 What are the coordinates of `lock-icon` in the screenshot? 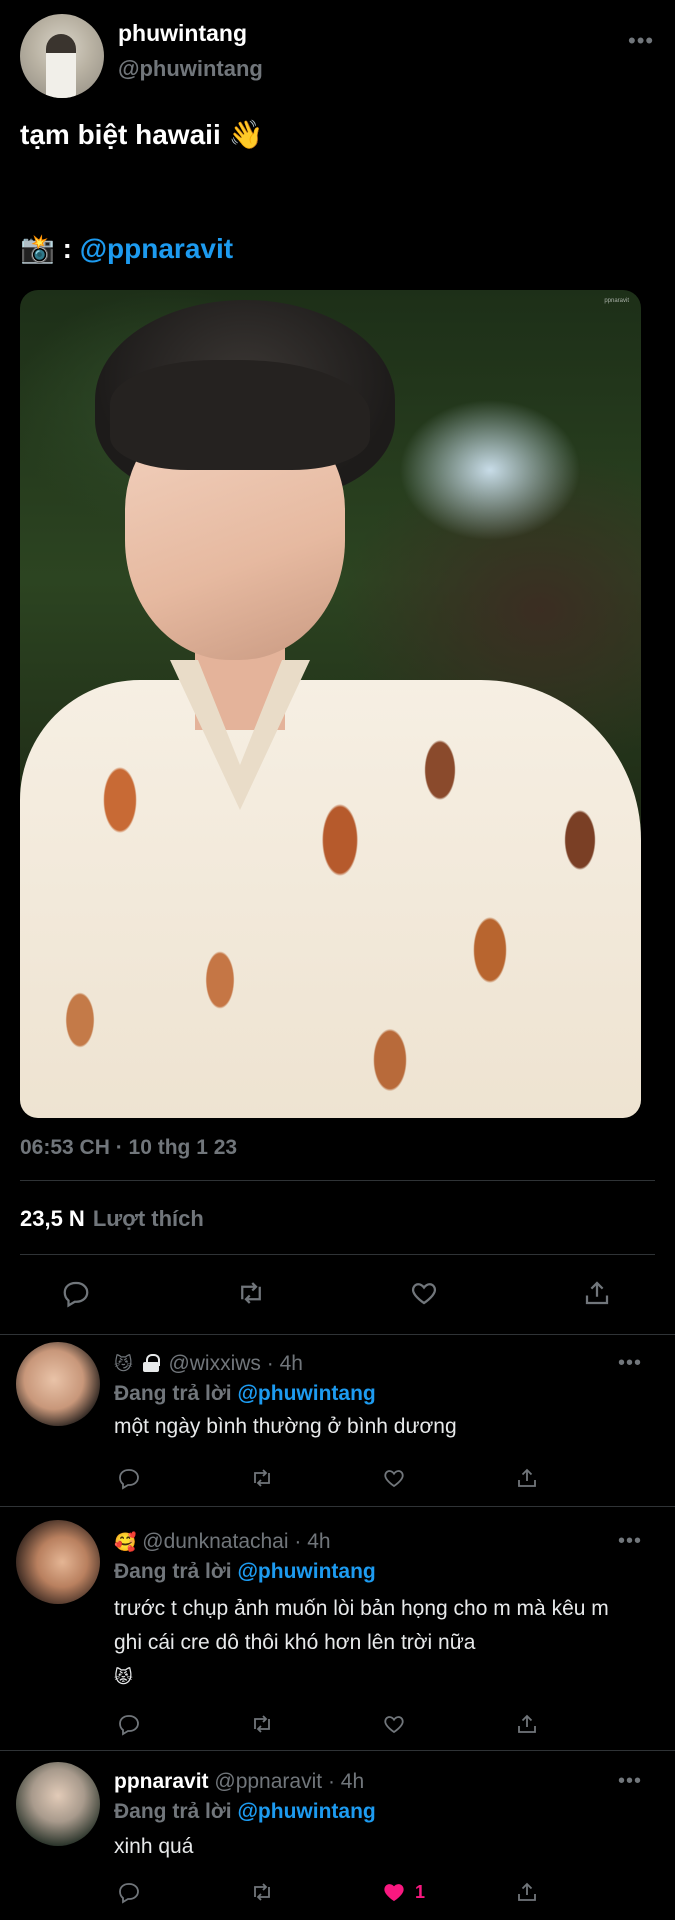 It's located at (151, 1363).